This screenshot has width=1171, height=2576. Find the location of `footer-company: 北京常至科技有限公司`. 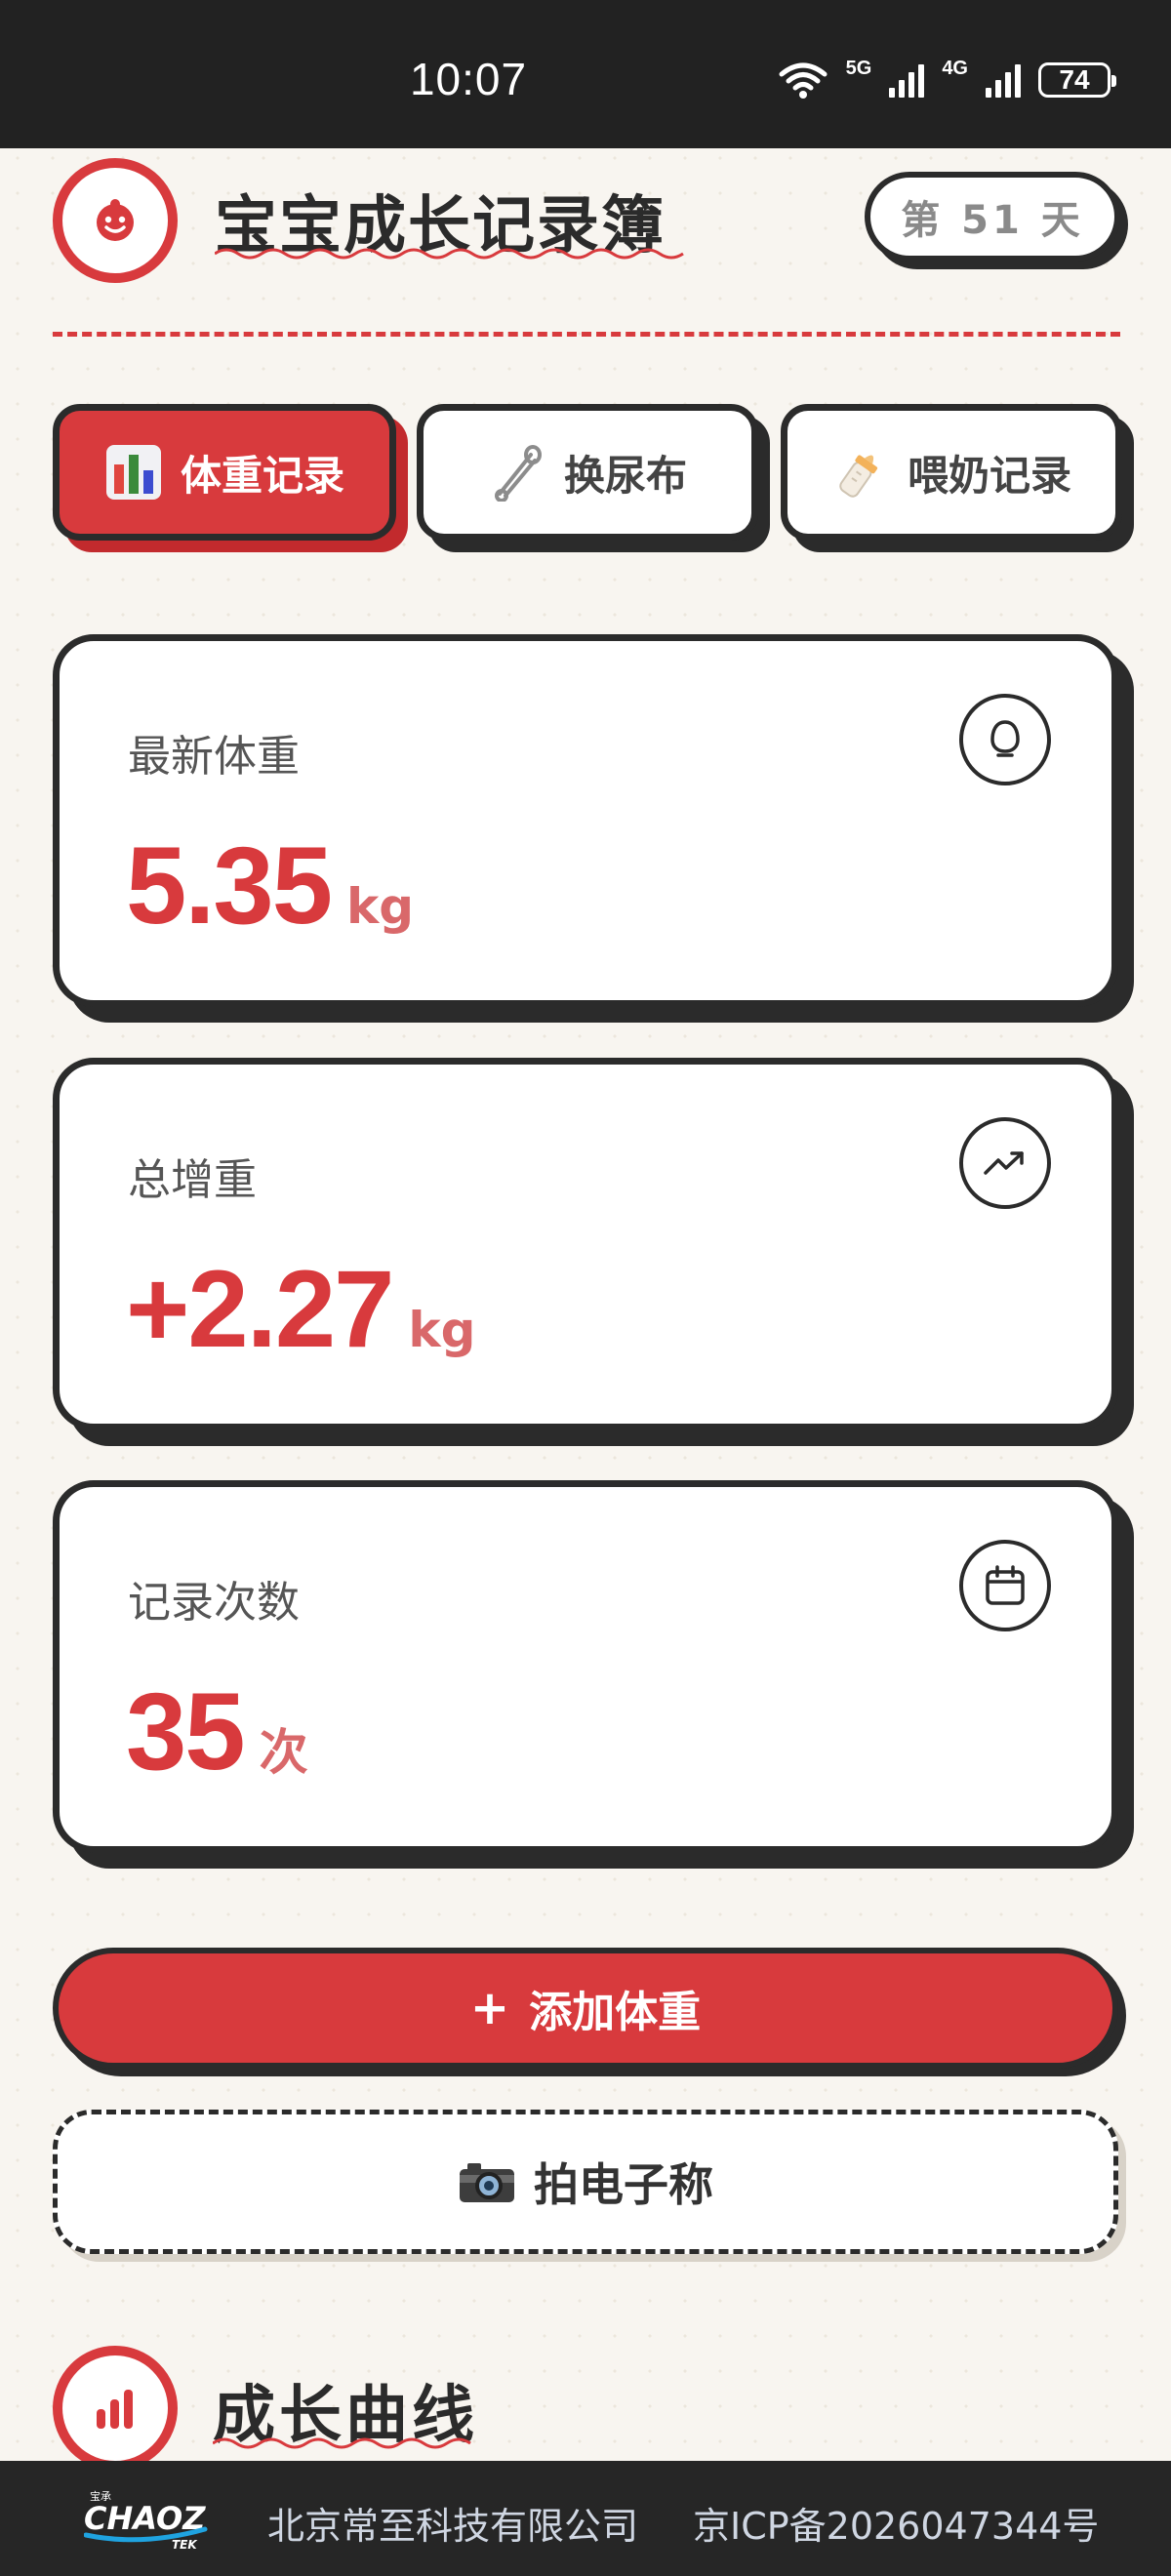

footer-company: 北京常至科技有限公司 is located at coordinates (453, 2526).